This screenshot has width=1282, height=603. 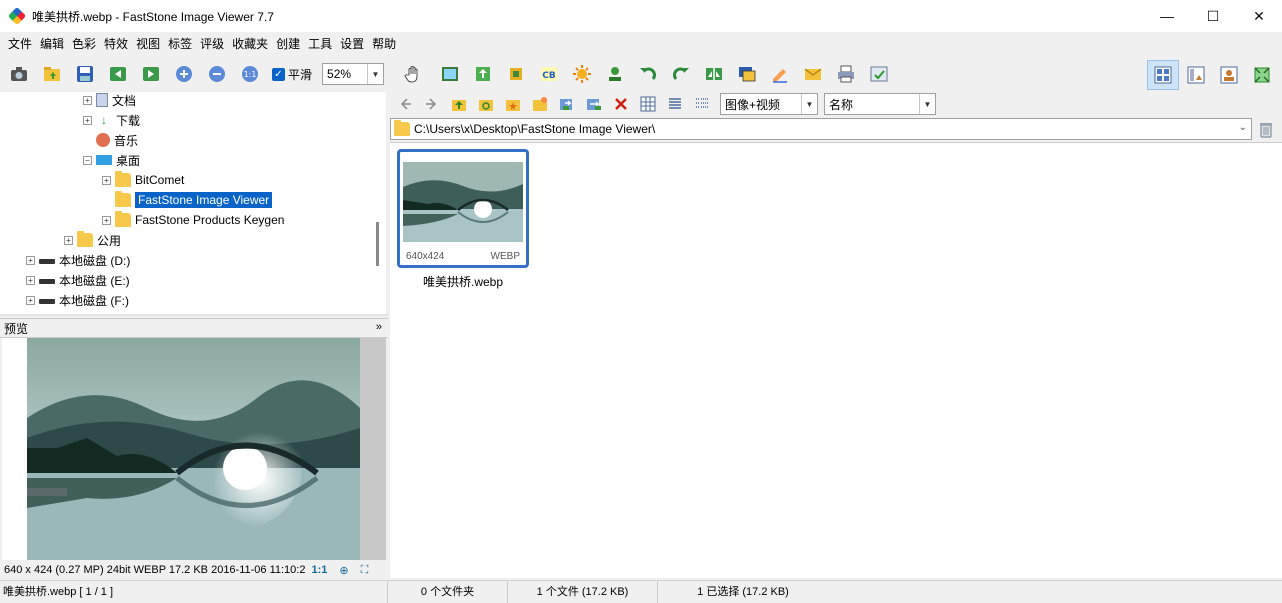 I want to click on menu-edit: 编辑, so click(x=52, y=44).